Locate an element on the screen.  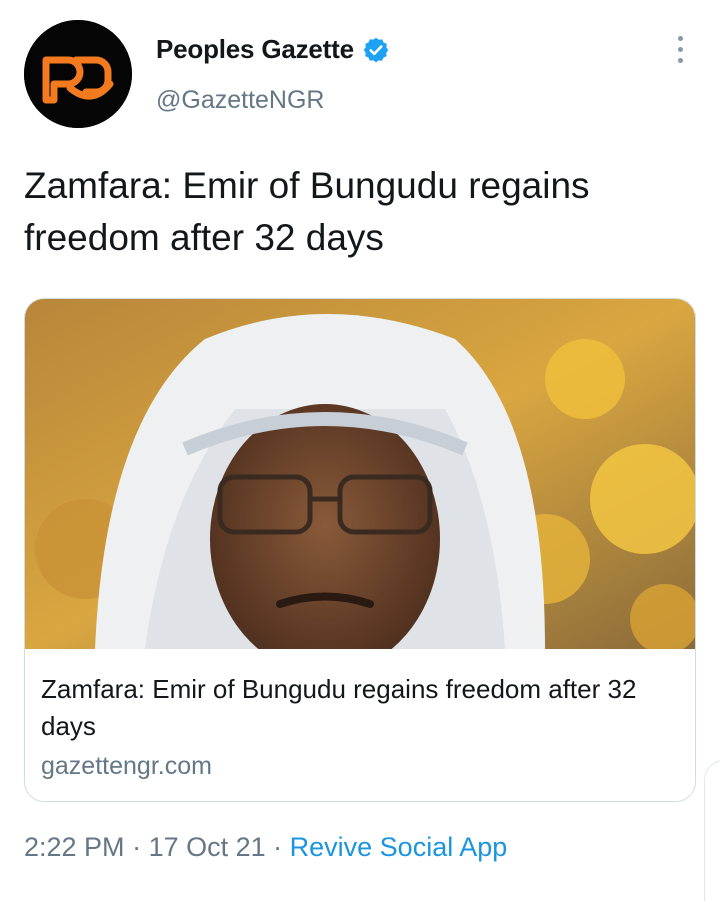
account-name-row: Peoples Gazette is located at coordinates (273, 49).